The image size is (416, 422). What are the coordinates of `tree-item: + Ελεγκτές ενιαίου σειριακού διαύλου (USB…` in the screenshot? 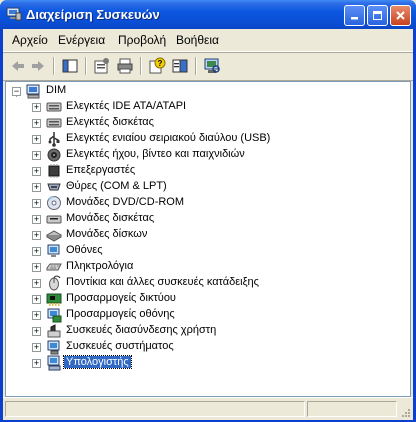 It's located at (206, 139).